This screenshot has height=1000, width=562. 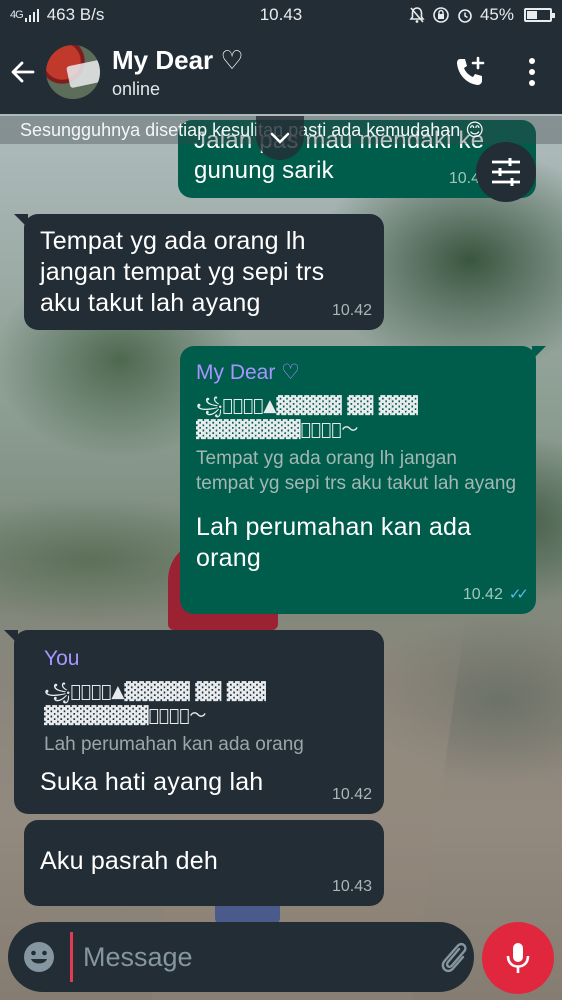 What do you see at coordinates (518, 594) in the screenshot?
I see `read-ticks-icon: ✓✓` at bounding box center [518, 594].